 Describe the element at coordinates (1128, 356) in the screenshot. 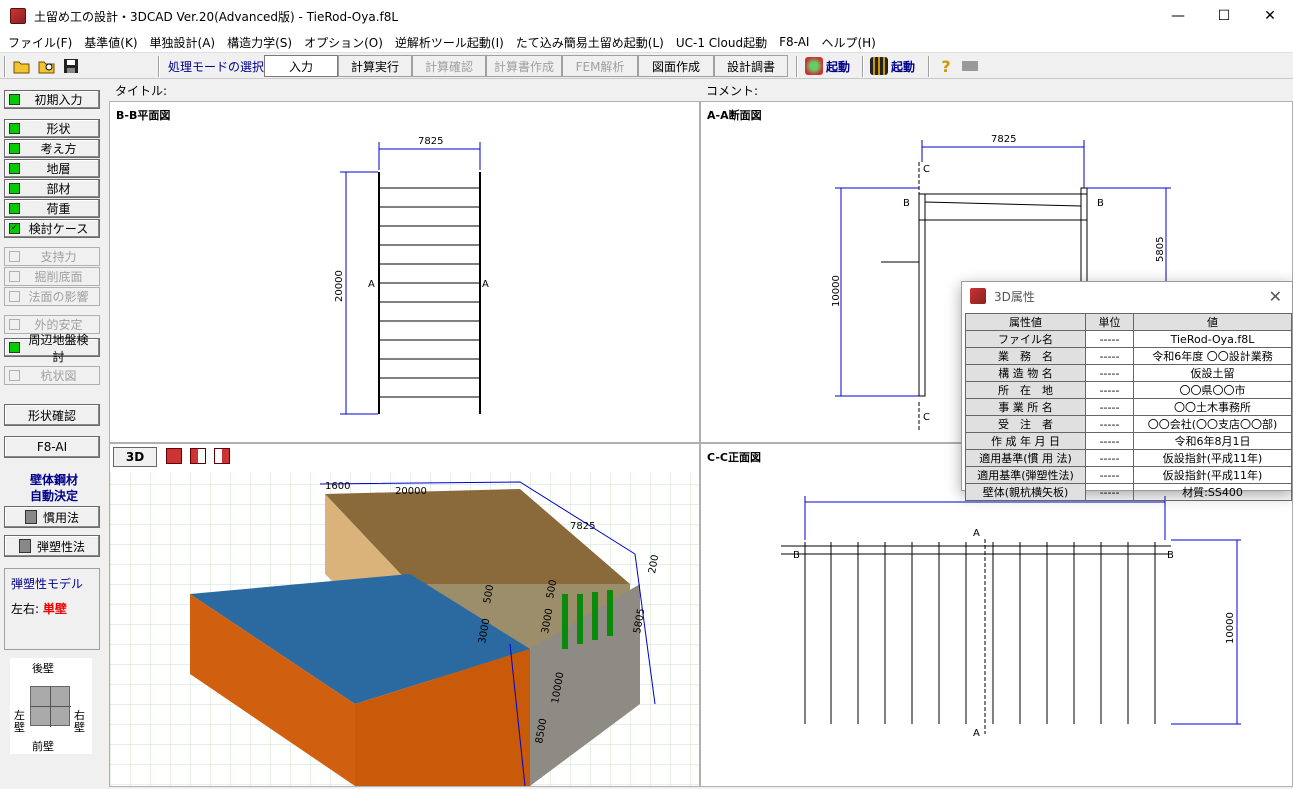

I see `table-row: 業 務 名 ----- 令和6年度 〇〇設計業務` at that location.